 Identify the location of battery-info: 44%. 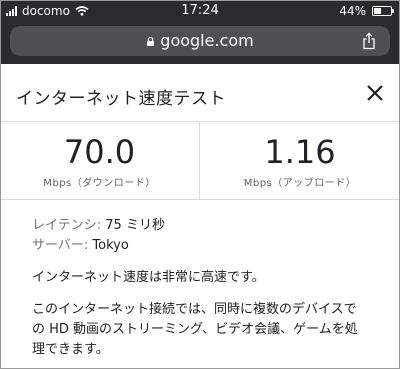
(366, 11).